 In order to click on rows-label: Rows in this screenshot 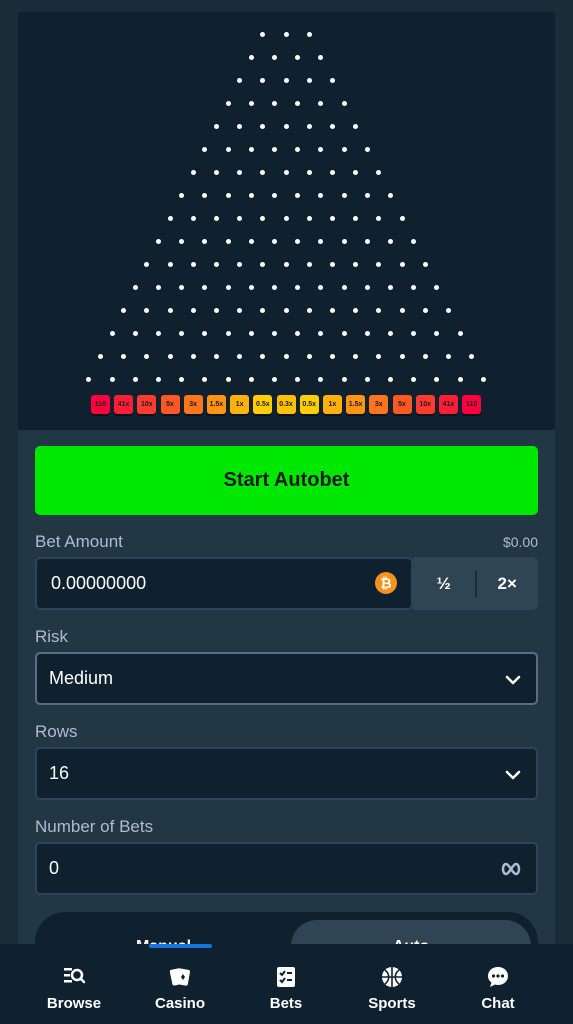, I will do `click(56, 731)`.